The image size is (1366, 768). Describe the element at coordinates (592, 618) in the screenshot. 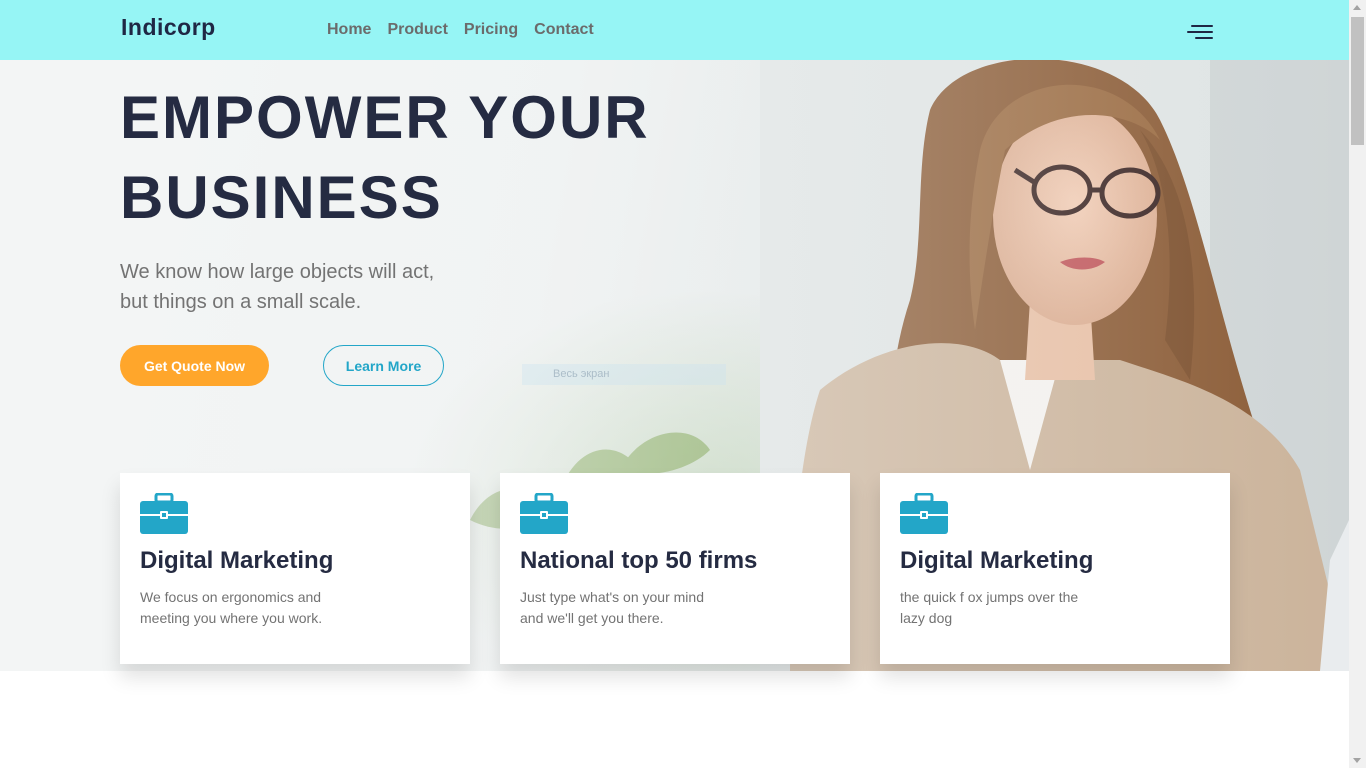

I see `card-text-line: and we'll get you there.` at that location.